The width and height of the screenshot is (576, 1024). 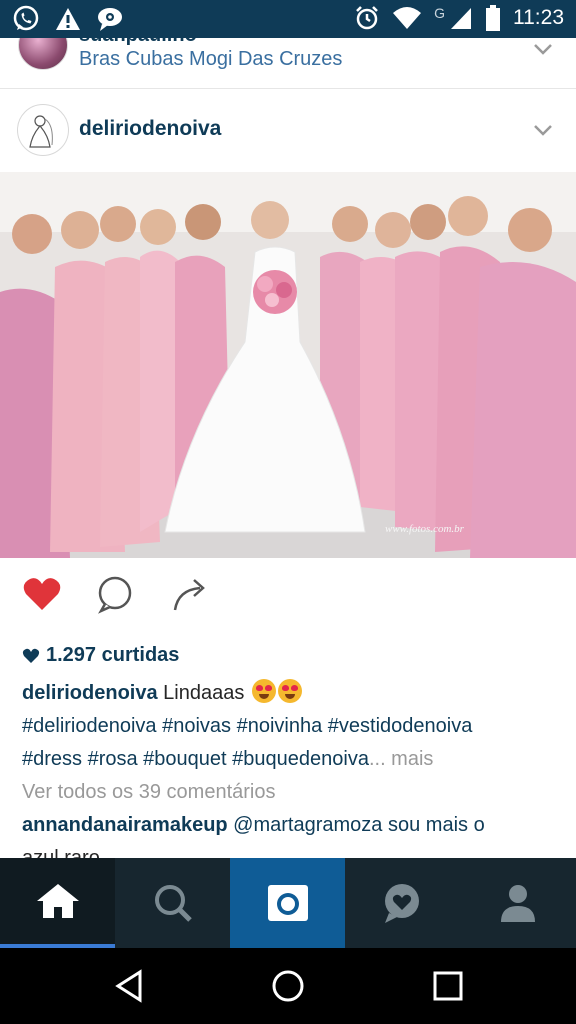 I want to click on bride-logo-icon, so click(x=41, y=131).